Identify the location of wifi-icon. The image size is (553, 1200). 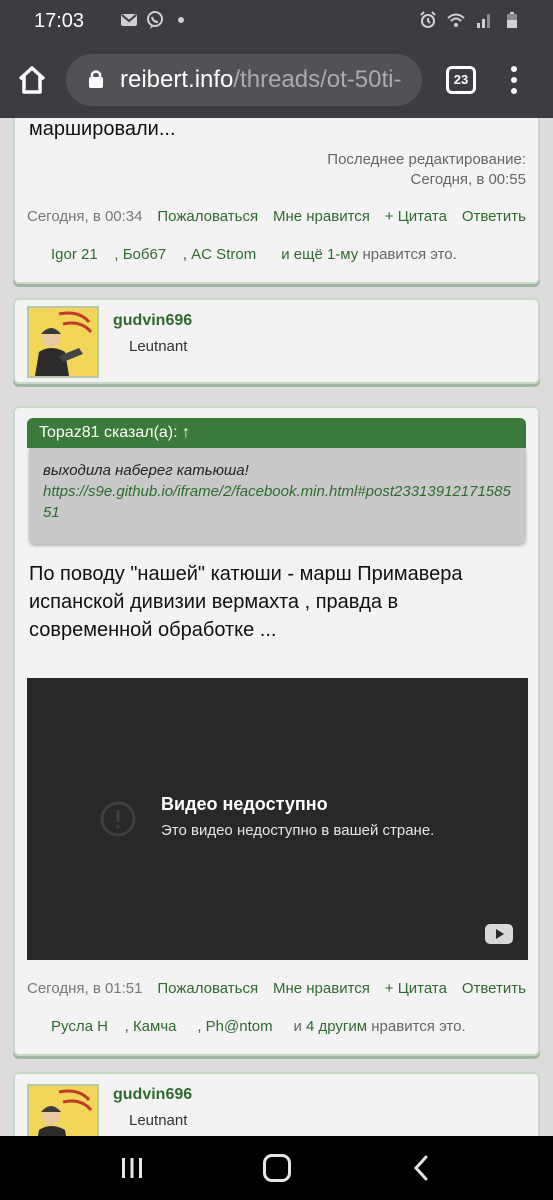
(456, 20).